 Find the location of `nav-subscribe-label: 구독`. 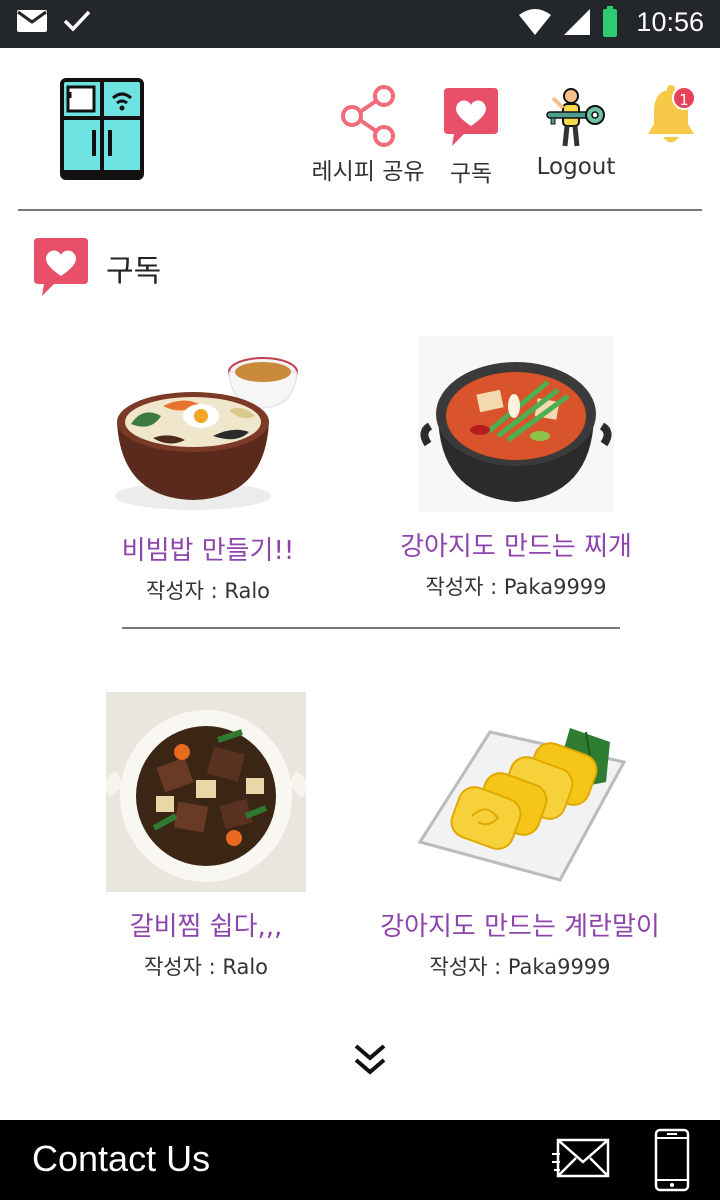

nav-subscribe-label: 구독 is located at coordinates (471, 174).